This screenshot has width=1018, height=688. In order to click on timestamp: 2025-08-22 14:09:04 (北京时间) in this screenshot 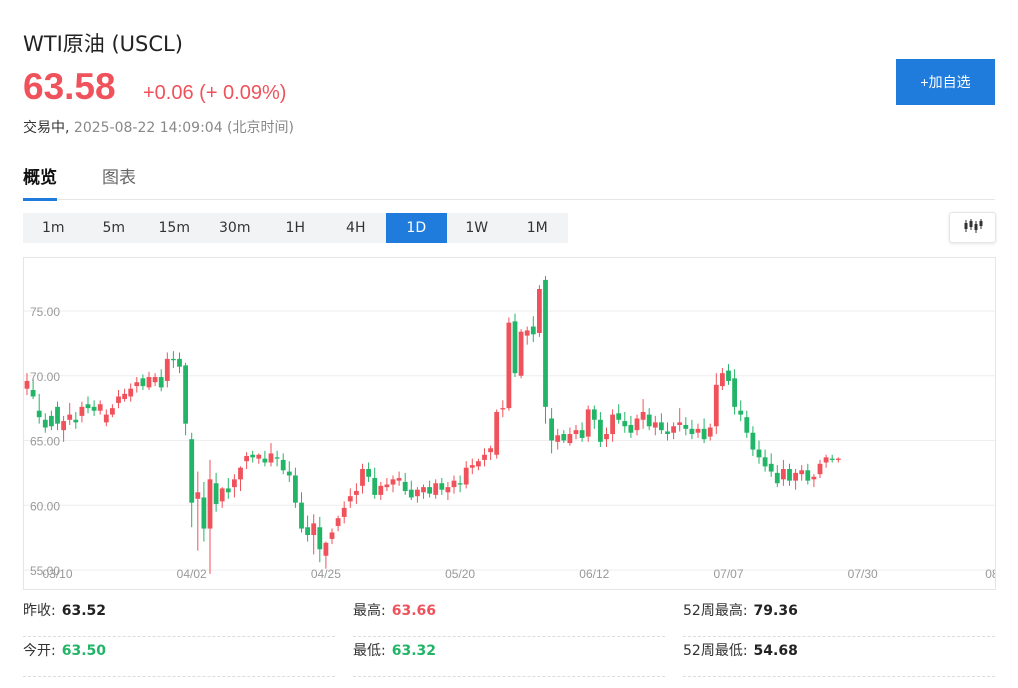, I will do `click(183, 128)`.